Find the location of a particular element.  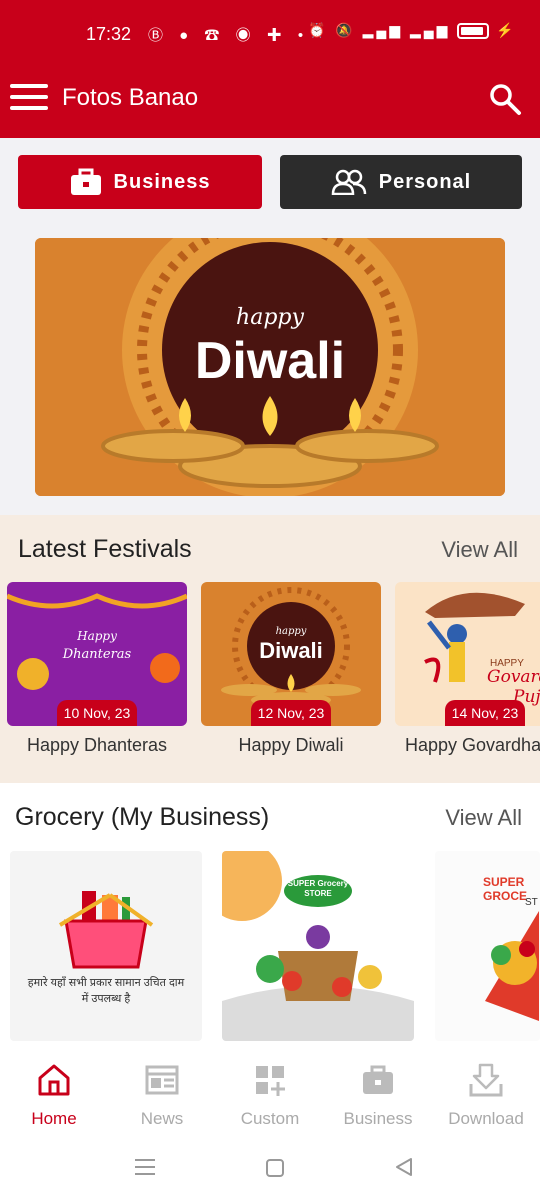

grocery-card-super-store: SUPER Grocery STORE is located at coordinates (318, 946).